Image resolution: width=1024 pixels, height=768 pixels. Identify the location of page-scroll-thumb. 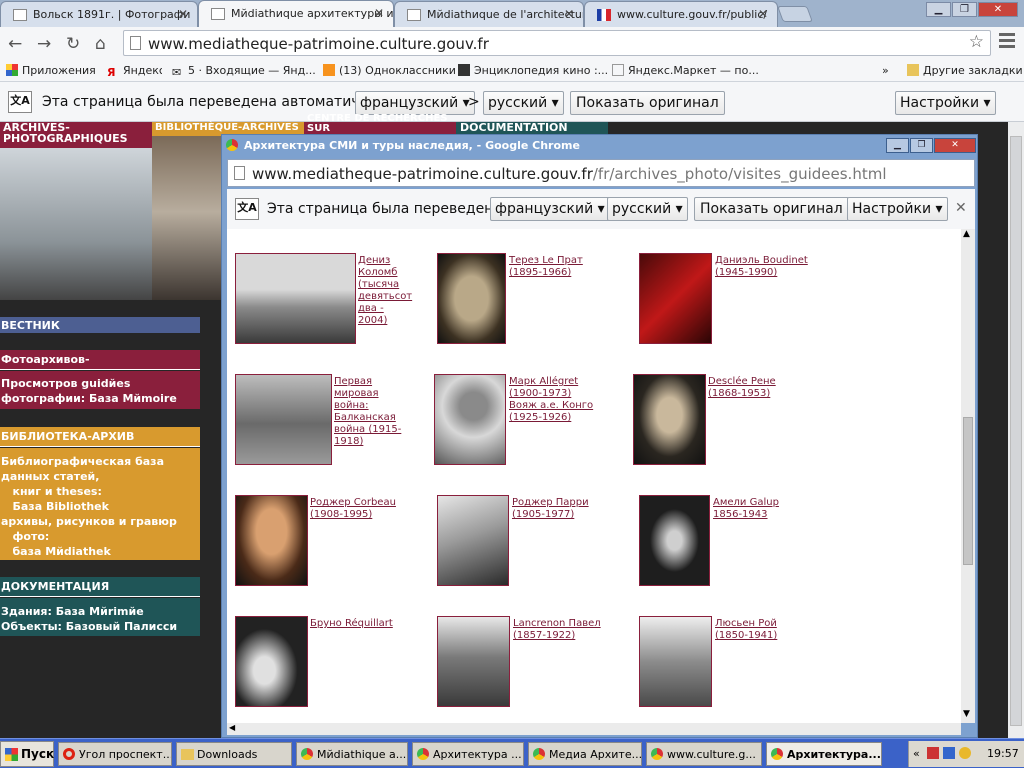
(1016, 431).